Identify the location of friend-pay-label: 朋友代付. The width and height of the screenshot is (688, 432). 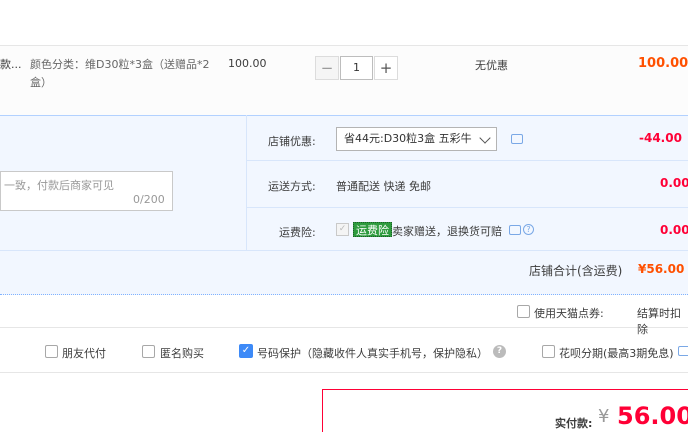
(84, 353).